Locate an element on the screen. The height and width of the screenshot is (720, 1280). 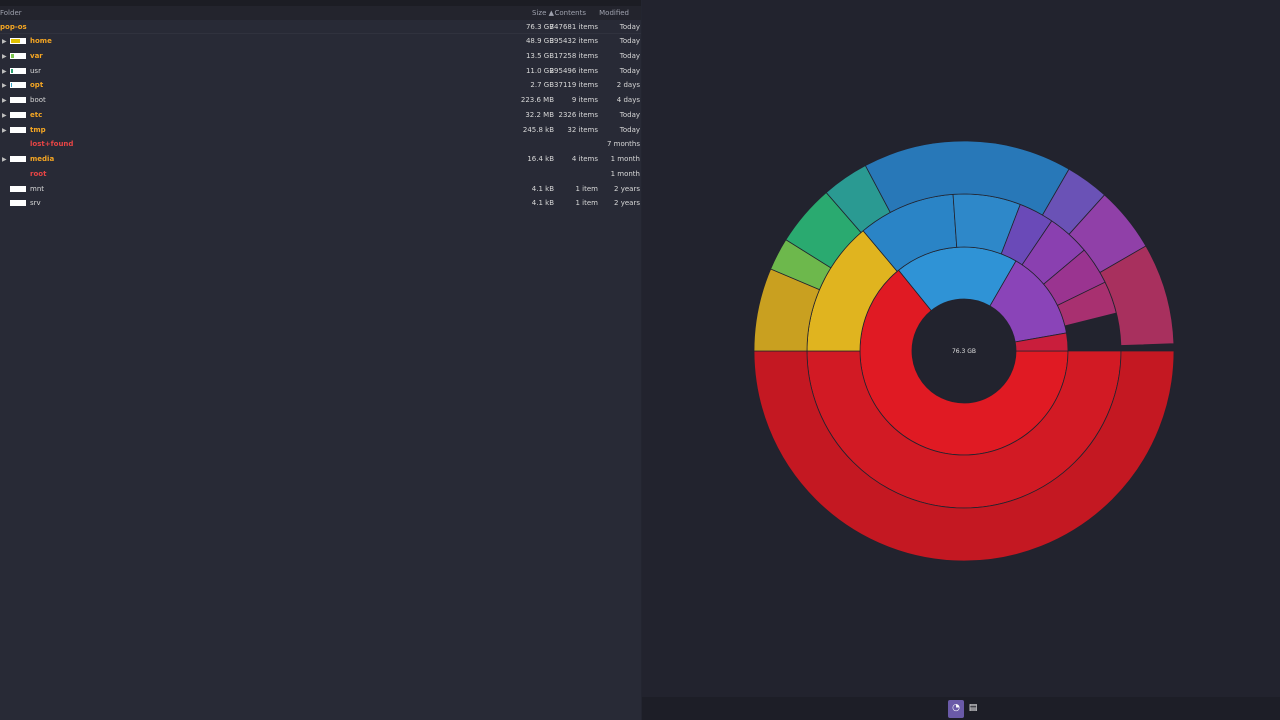
table-row: srv 4.1 kB 1 item 2 years is located at coordinates (320, 203).